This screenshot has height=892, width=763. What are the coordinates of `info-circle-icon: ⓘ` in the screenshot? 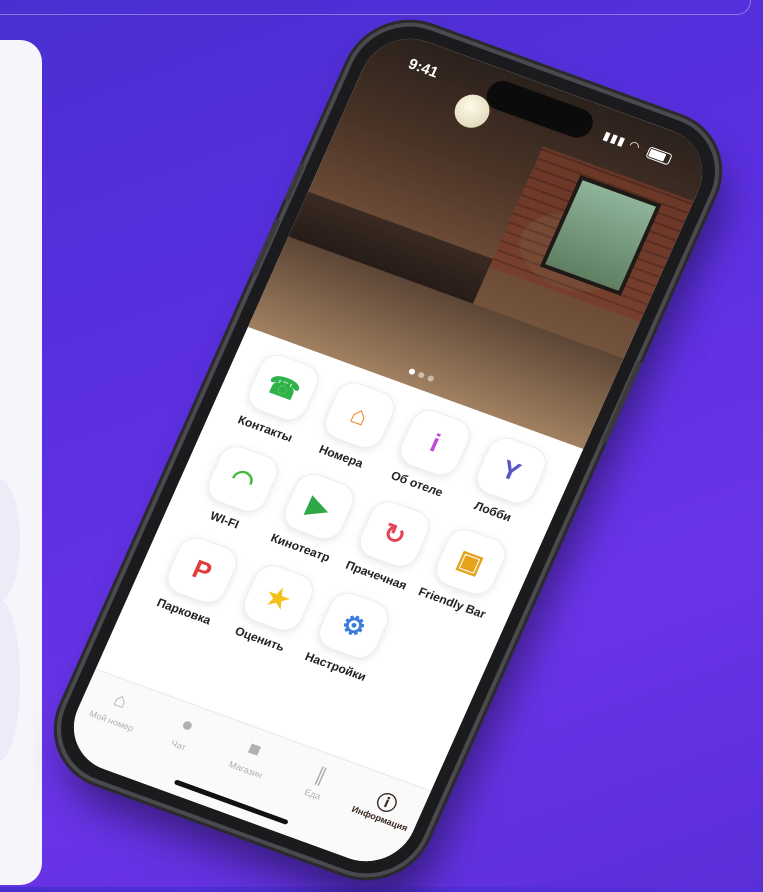 It's located at (386, 804).